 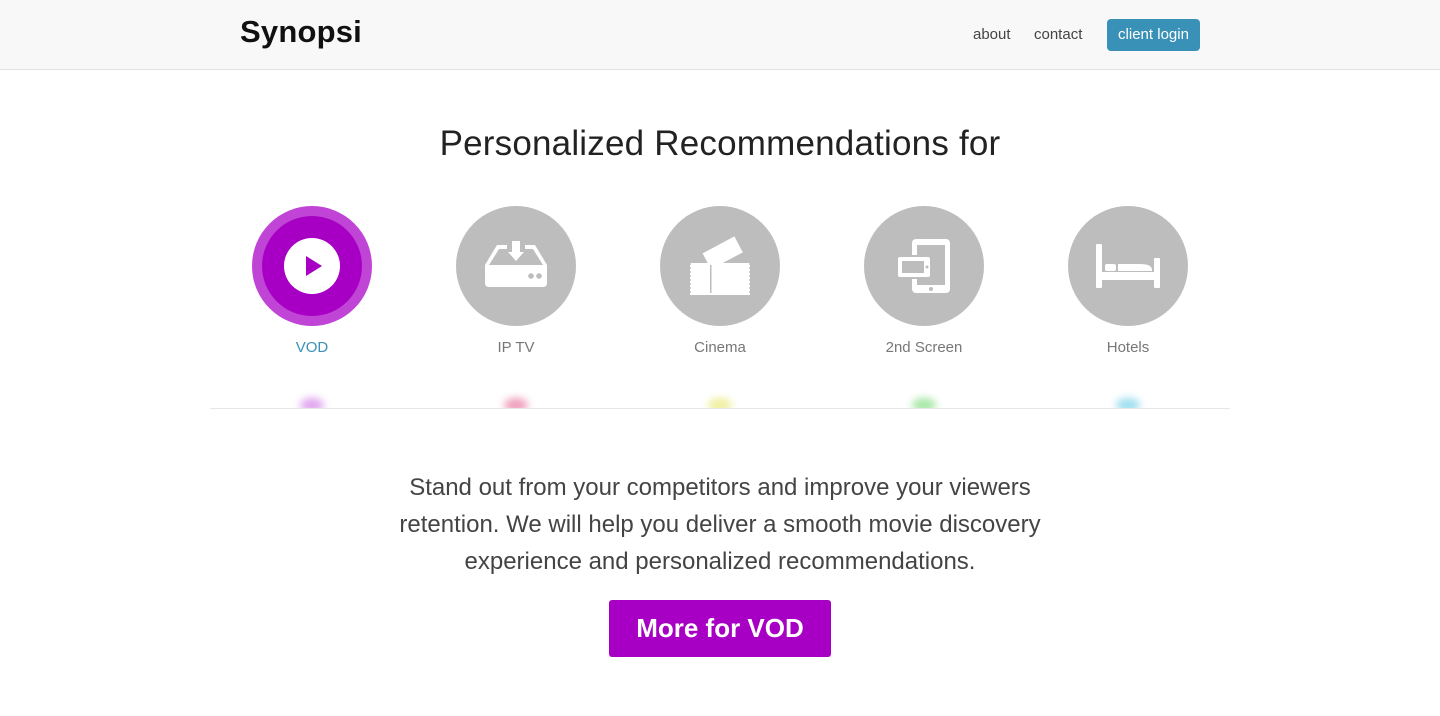 I want to click on segment-2nd-screen-label: 2nd Screen, so click(x=924, y=347).